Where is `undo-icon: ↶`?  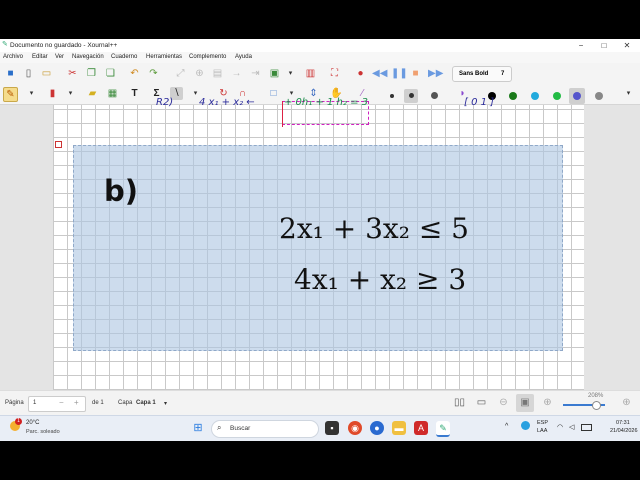
undo-icon: ↶ is located at coordinates (134, 73).